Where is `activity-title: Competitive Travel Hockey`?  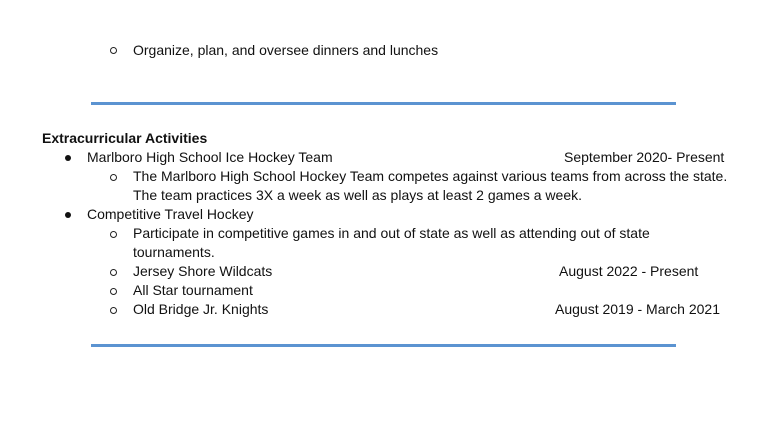 activity-title: Competitive Travel Hockey is located at coordinates (170, 214).